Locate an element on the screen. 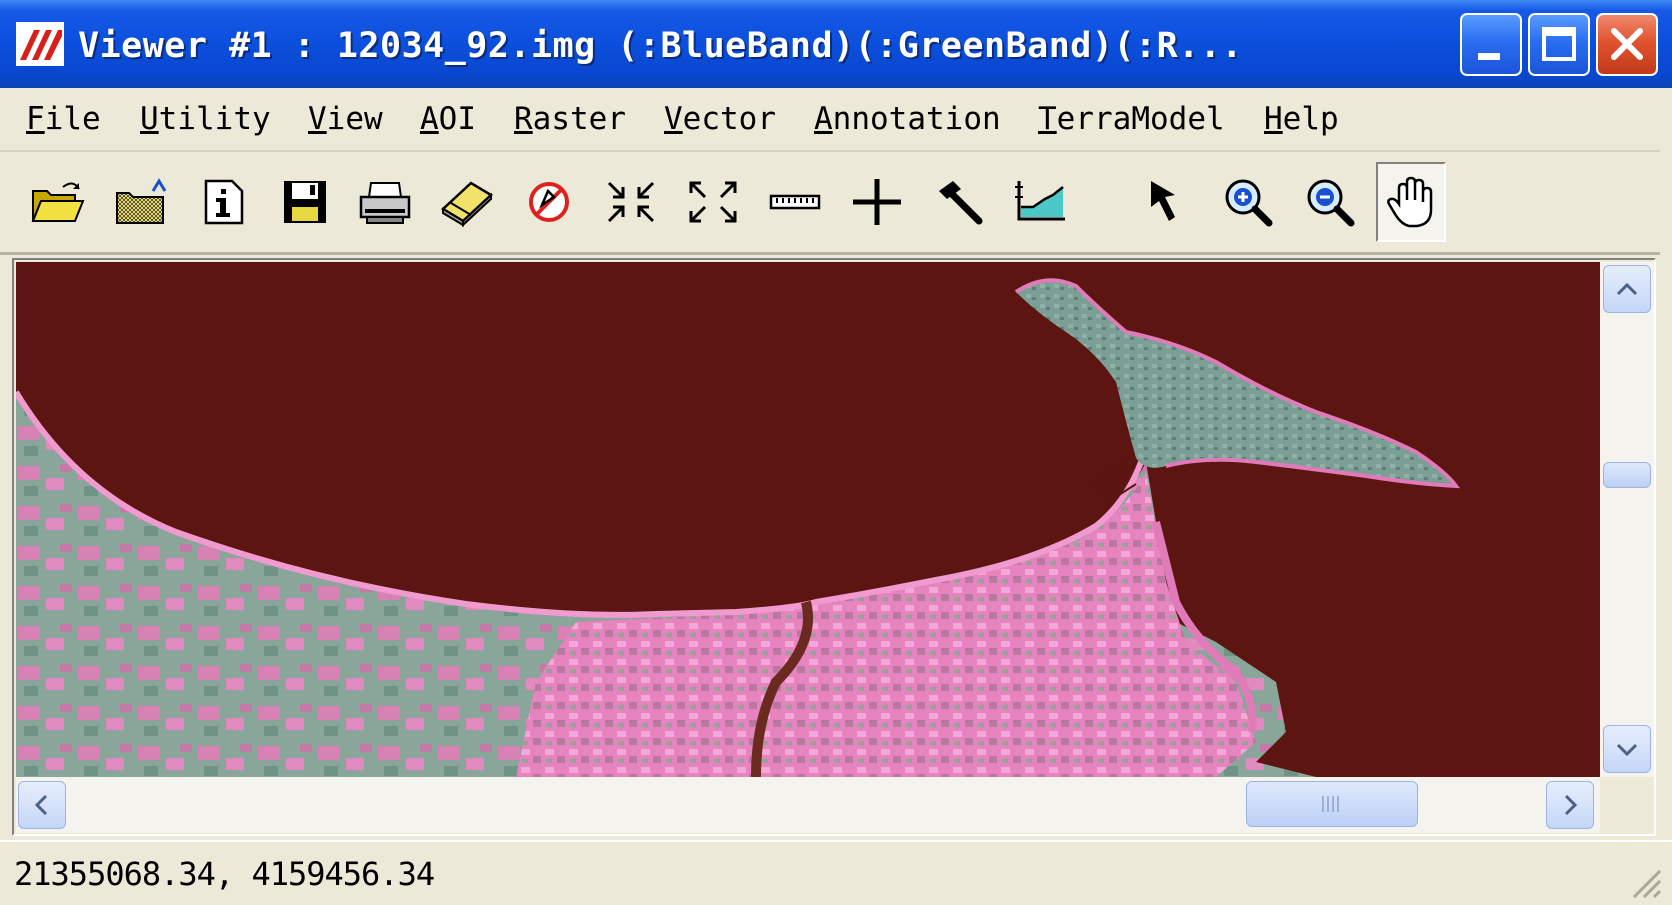 Image resolution: width=1672 pixels, height=905 pixels. scroll-left-button is located at coordinates (42, 805).